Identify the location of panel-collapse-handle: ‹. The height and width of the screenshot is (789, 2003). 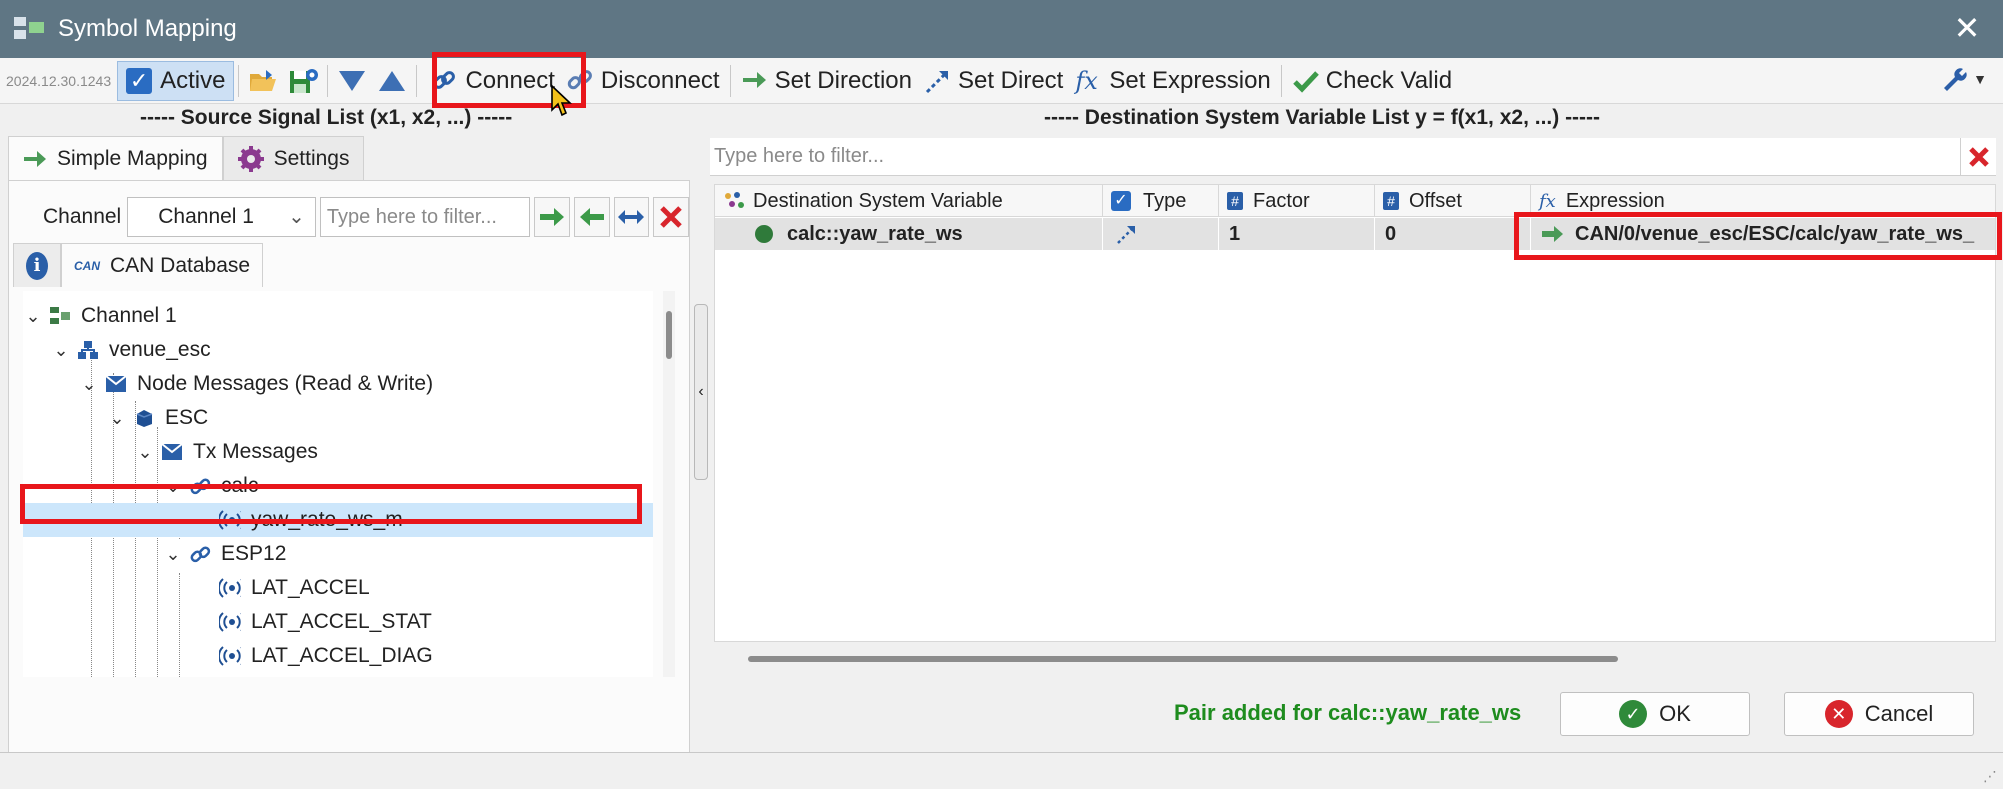
(701, 392).